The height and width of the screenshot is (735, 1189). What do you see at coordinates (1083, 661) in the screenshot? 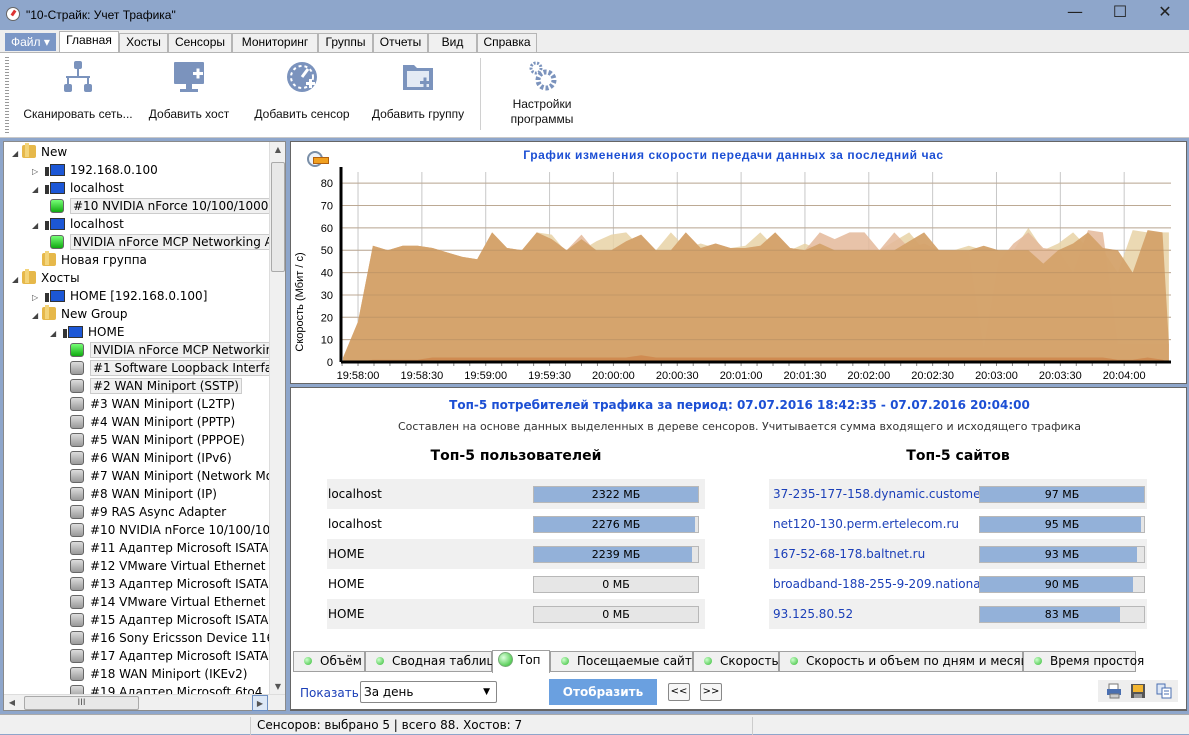
I see `tab-downtime: Время простоя` at bounding box center [1083, 661].